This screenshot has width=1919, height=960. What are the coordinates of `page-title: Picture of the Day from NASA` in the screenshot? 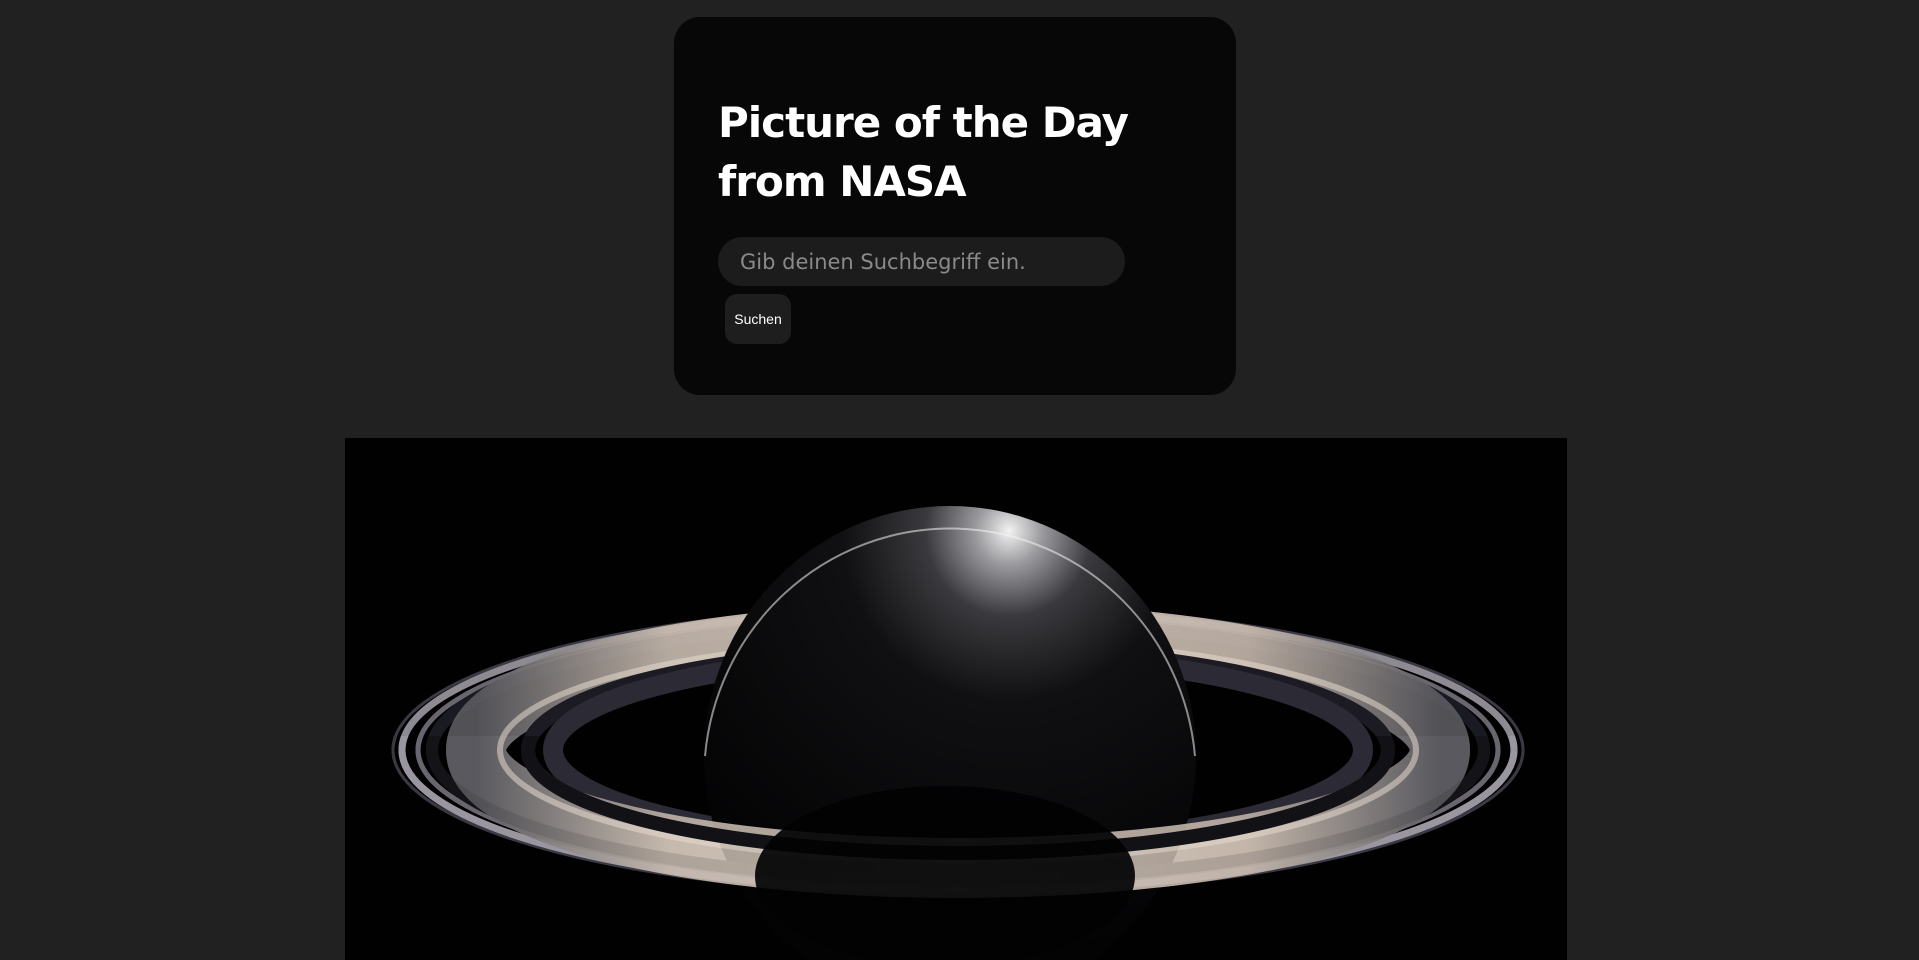 It's located at (923, 152).